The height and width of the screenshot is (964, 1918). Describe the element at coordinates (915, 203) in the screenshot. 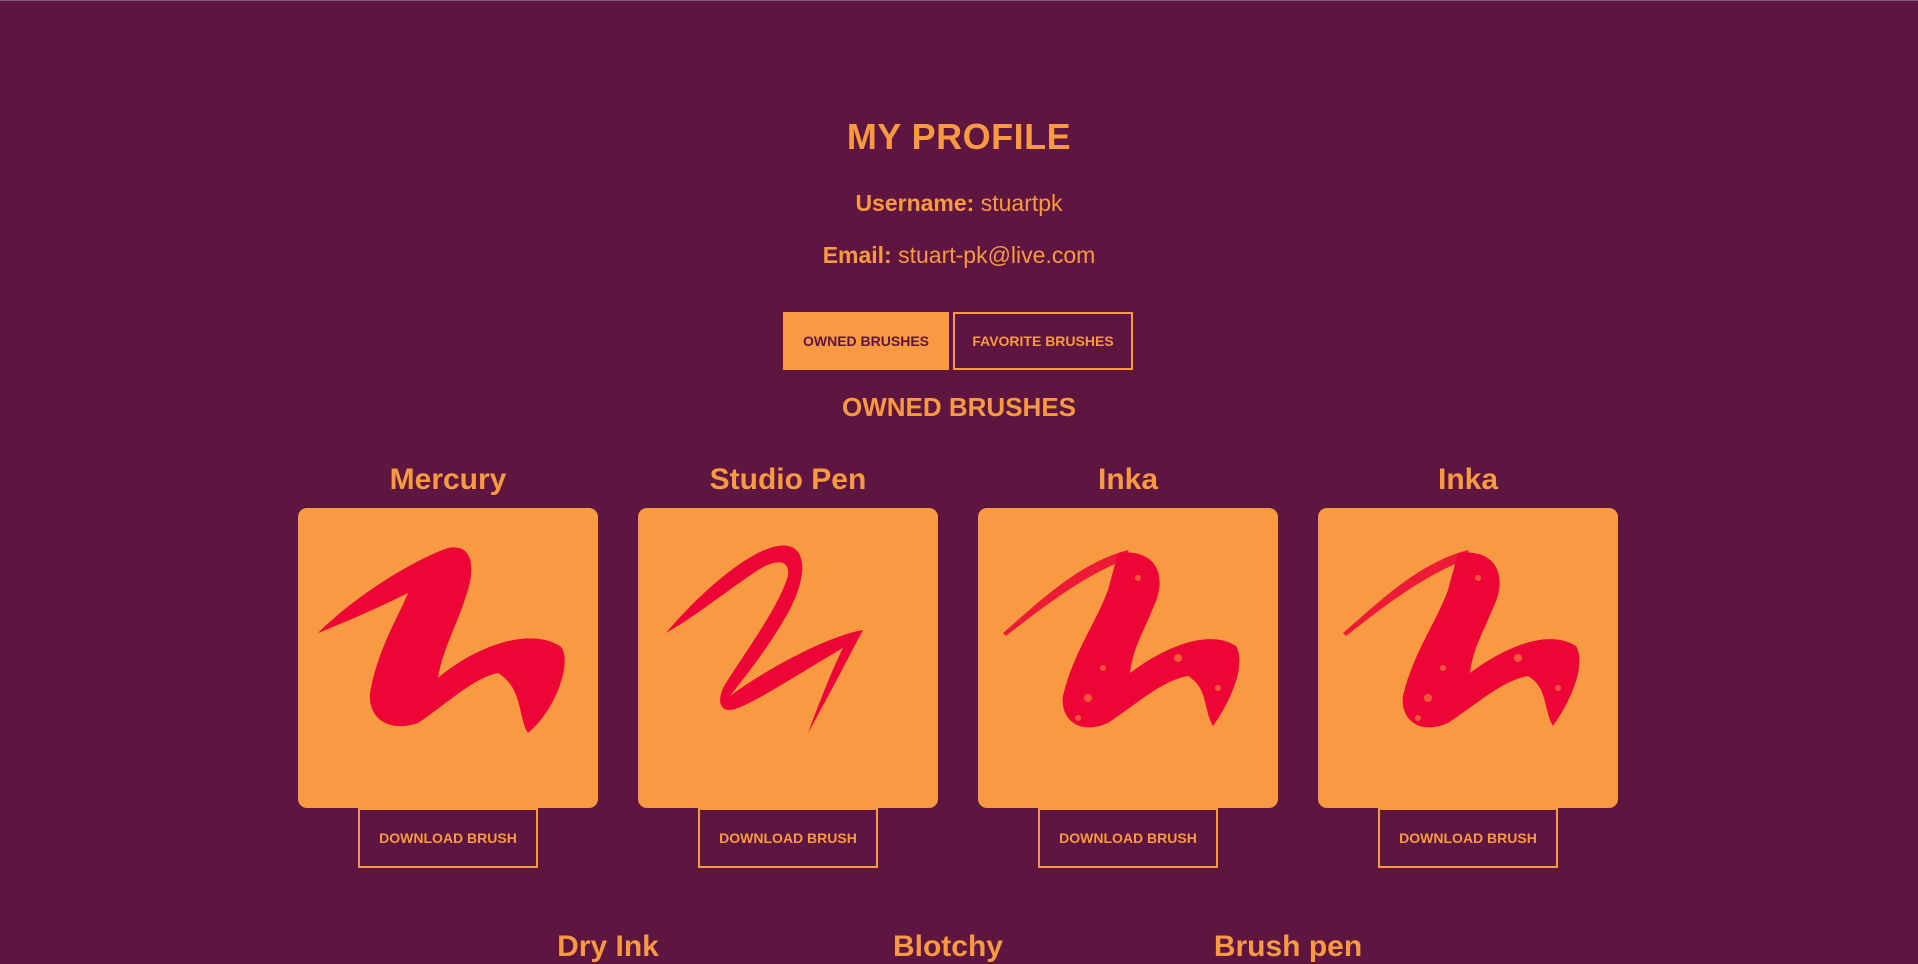

I see `username-label: Username:` at that location.